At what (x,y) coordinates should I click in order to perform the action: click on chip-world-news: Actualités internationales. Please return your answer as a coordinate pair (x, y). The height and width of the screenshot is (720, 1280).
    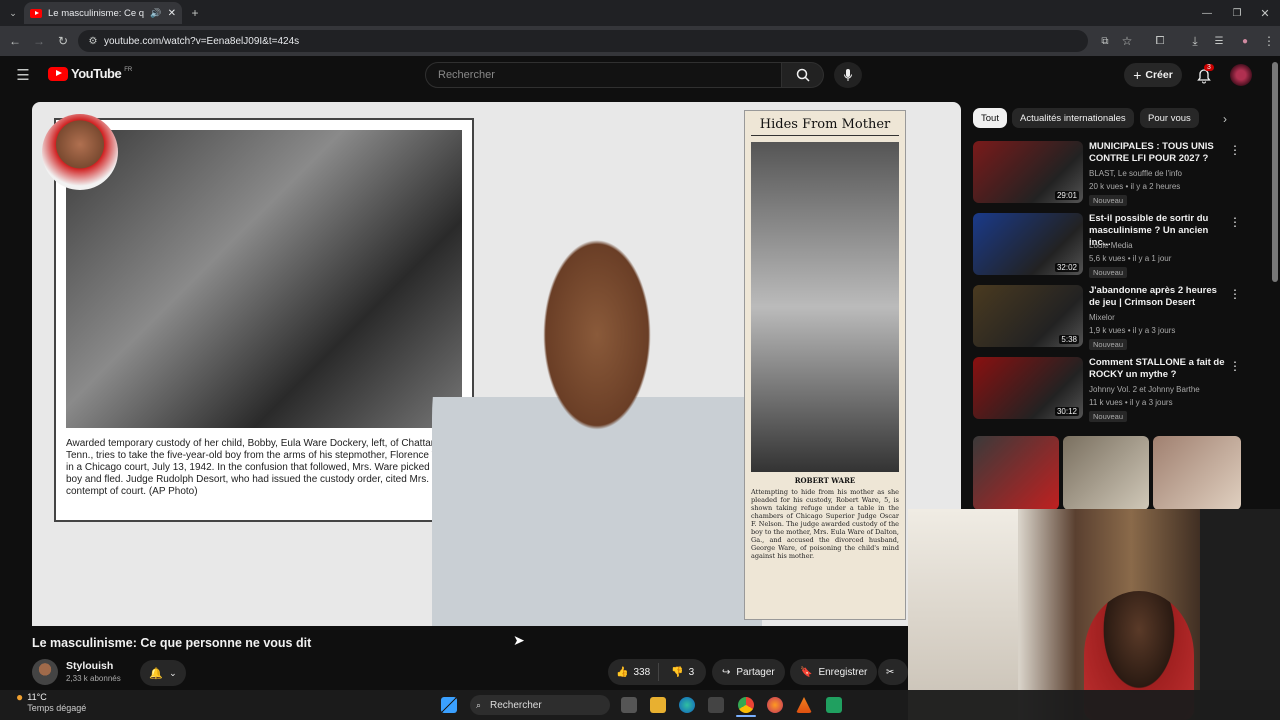
    Looking at the image, I should click on (1073, 118).